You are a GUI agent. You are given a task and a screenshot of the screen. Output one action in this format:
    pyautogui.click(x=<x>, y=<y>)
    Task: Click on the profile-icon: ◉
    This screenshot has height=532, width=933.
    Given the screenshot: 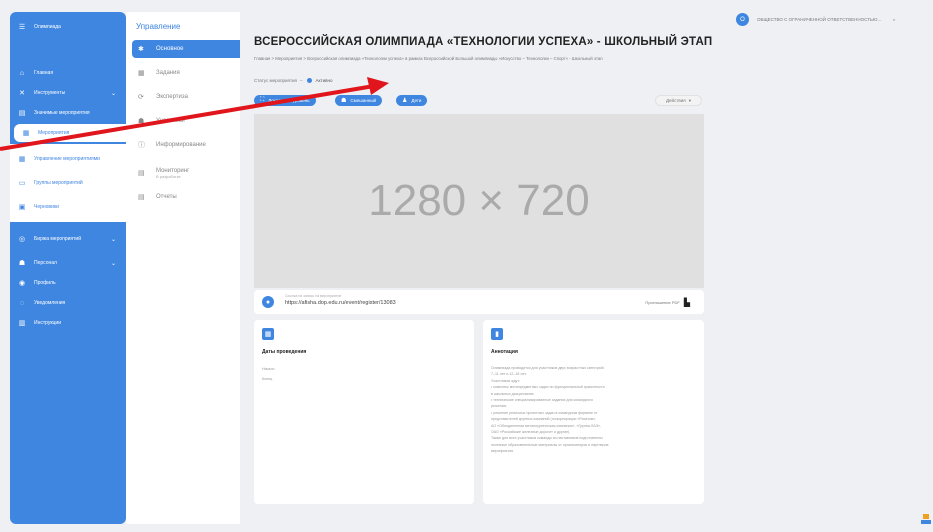 What is the action you would take?
    pyautogui.click(x=22, y=283)
    